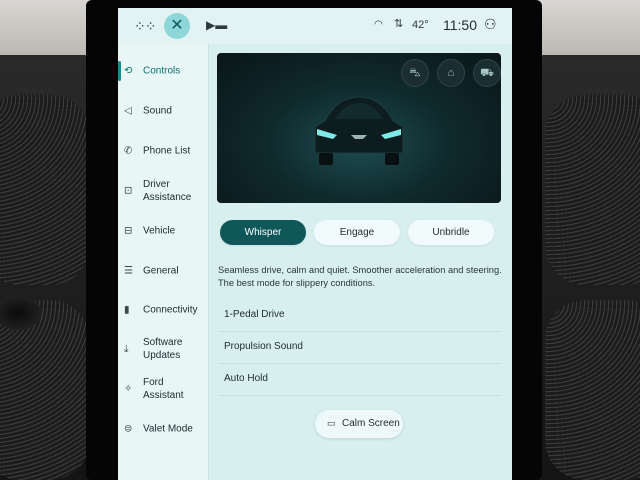 The height and width of the screenshot is (480, 640). I want to click on sidebar-item-sound: ◁ Sound, so click(163, 111).